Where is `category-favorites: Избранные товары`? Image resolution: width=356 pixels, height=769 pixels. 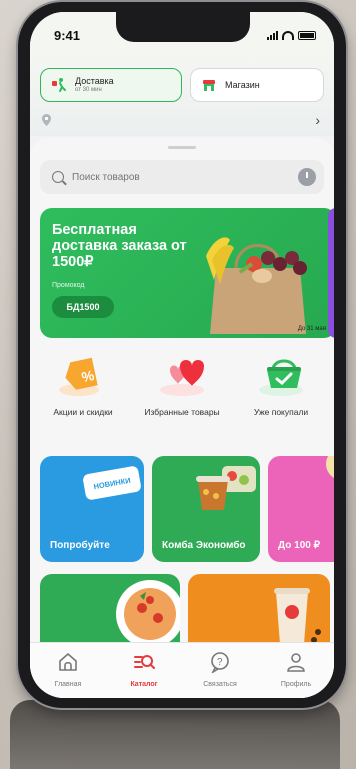 category-favorites: Избранные товары is located at coordinates (182, 385).